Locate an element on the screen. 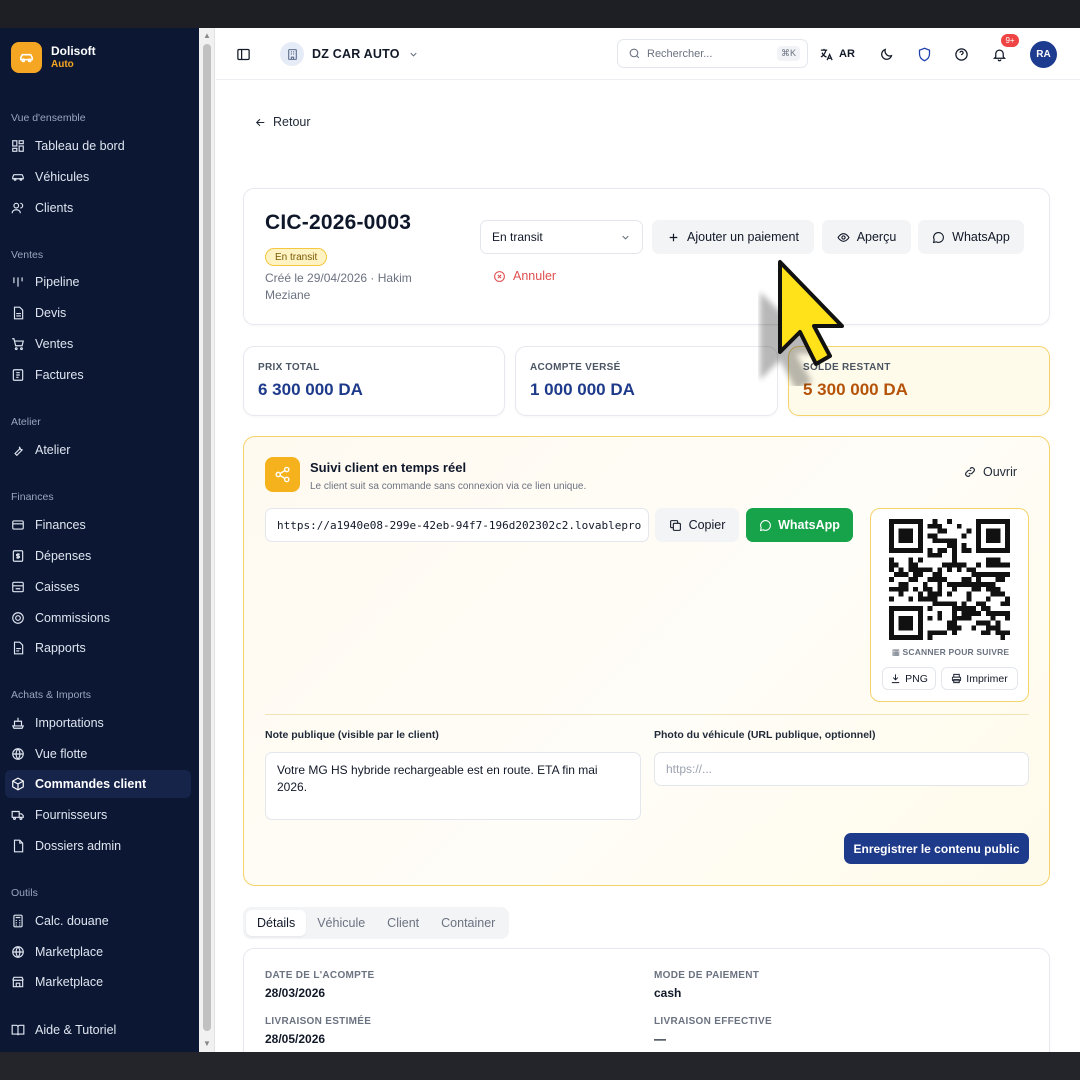 Image resolution: width=1080 pixels, height=1080 pixels. copy-button: Copier is located at coordinates (697, 525).